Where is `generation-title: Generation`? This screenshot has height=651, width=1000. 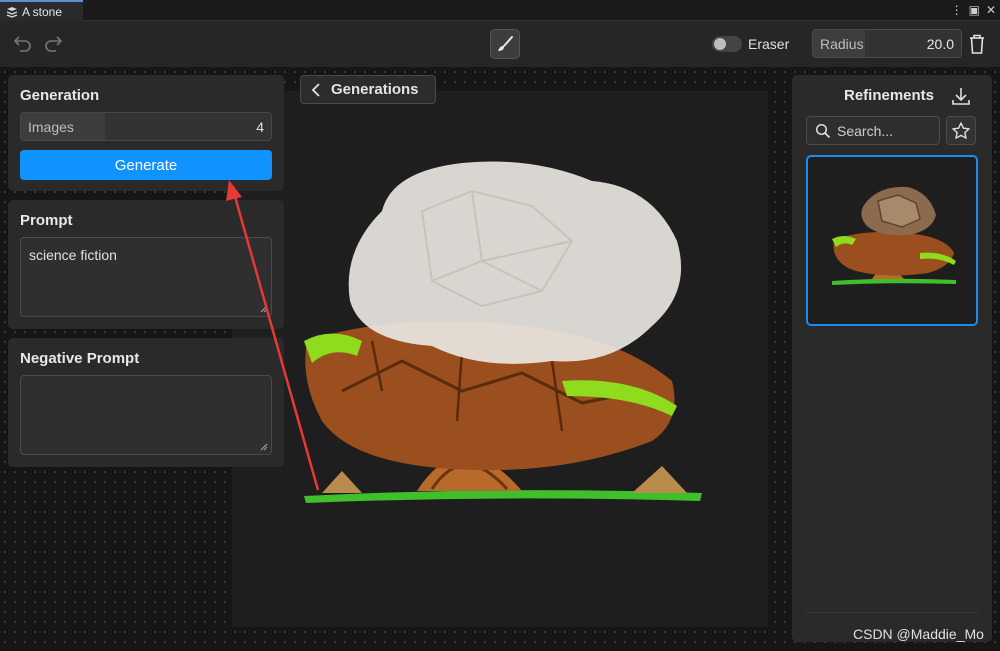 generation-title: Generation is located at coordinates (60, 95).